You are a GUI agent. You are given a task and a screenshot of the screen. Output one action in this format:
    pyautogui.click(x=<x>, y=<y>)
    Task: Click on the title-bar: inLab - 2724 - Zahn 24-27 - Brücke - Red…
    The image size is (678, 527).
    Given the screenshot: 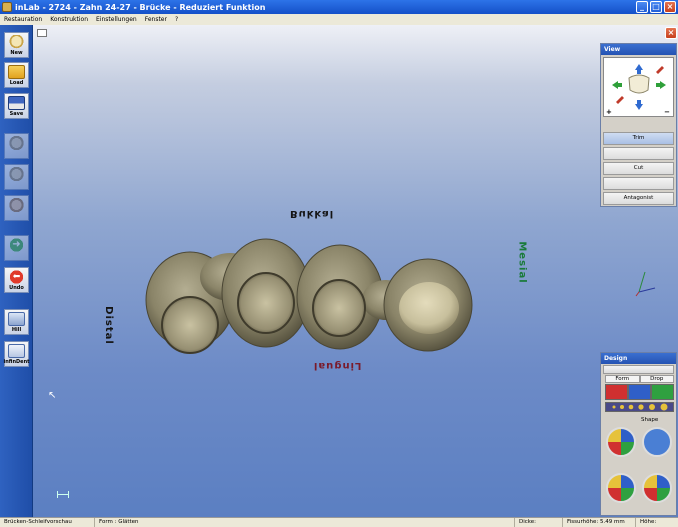 What is the action you would take?
    pyautogui.click(x=339, y=7)
    